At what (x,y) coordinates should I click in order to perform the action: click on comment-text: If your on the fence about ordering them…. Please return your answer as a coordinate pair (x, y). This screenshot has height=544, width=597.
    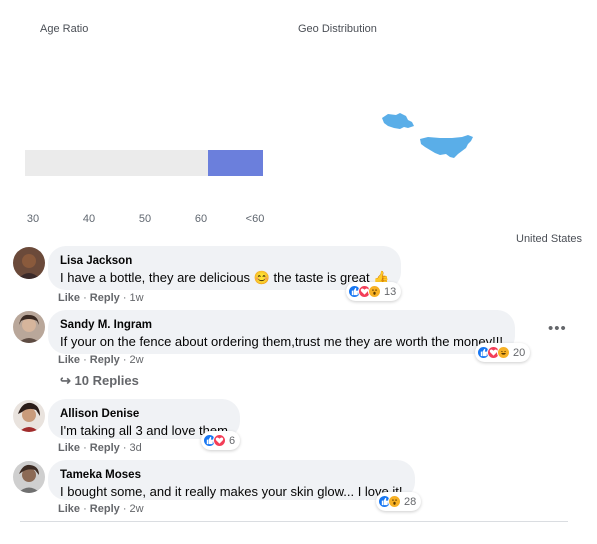
    Looking at the image, I should click on (281, 341).